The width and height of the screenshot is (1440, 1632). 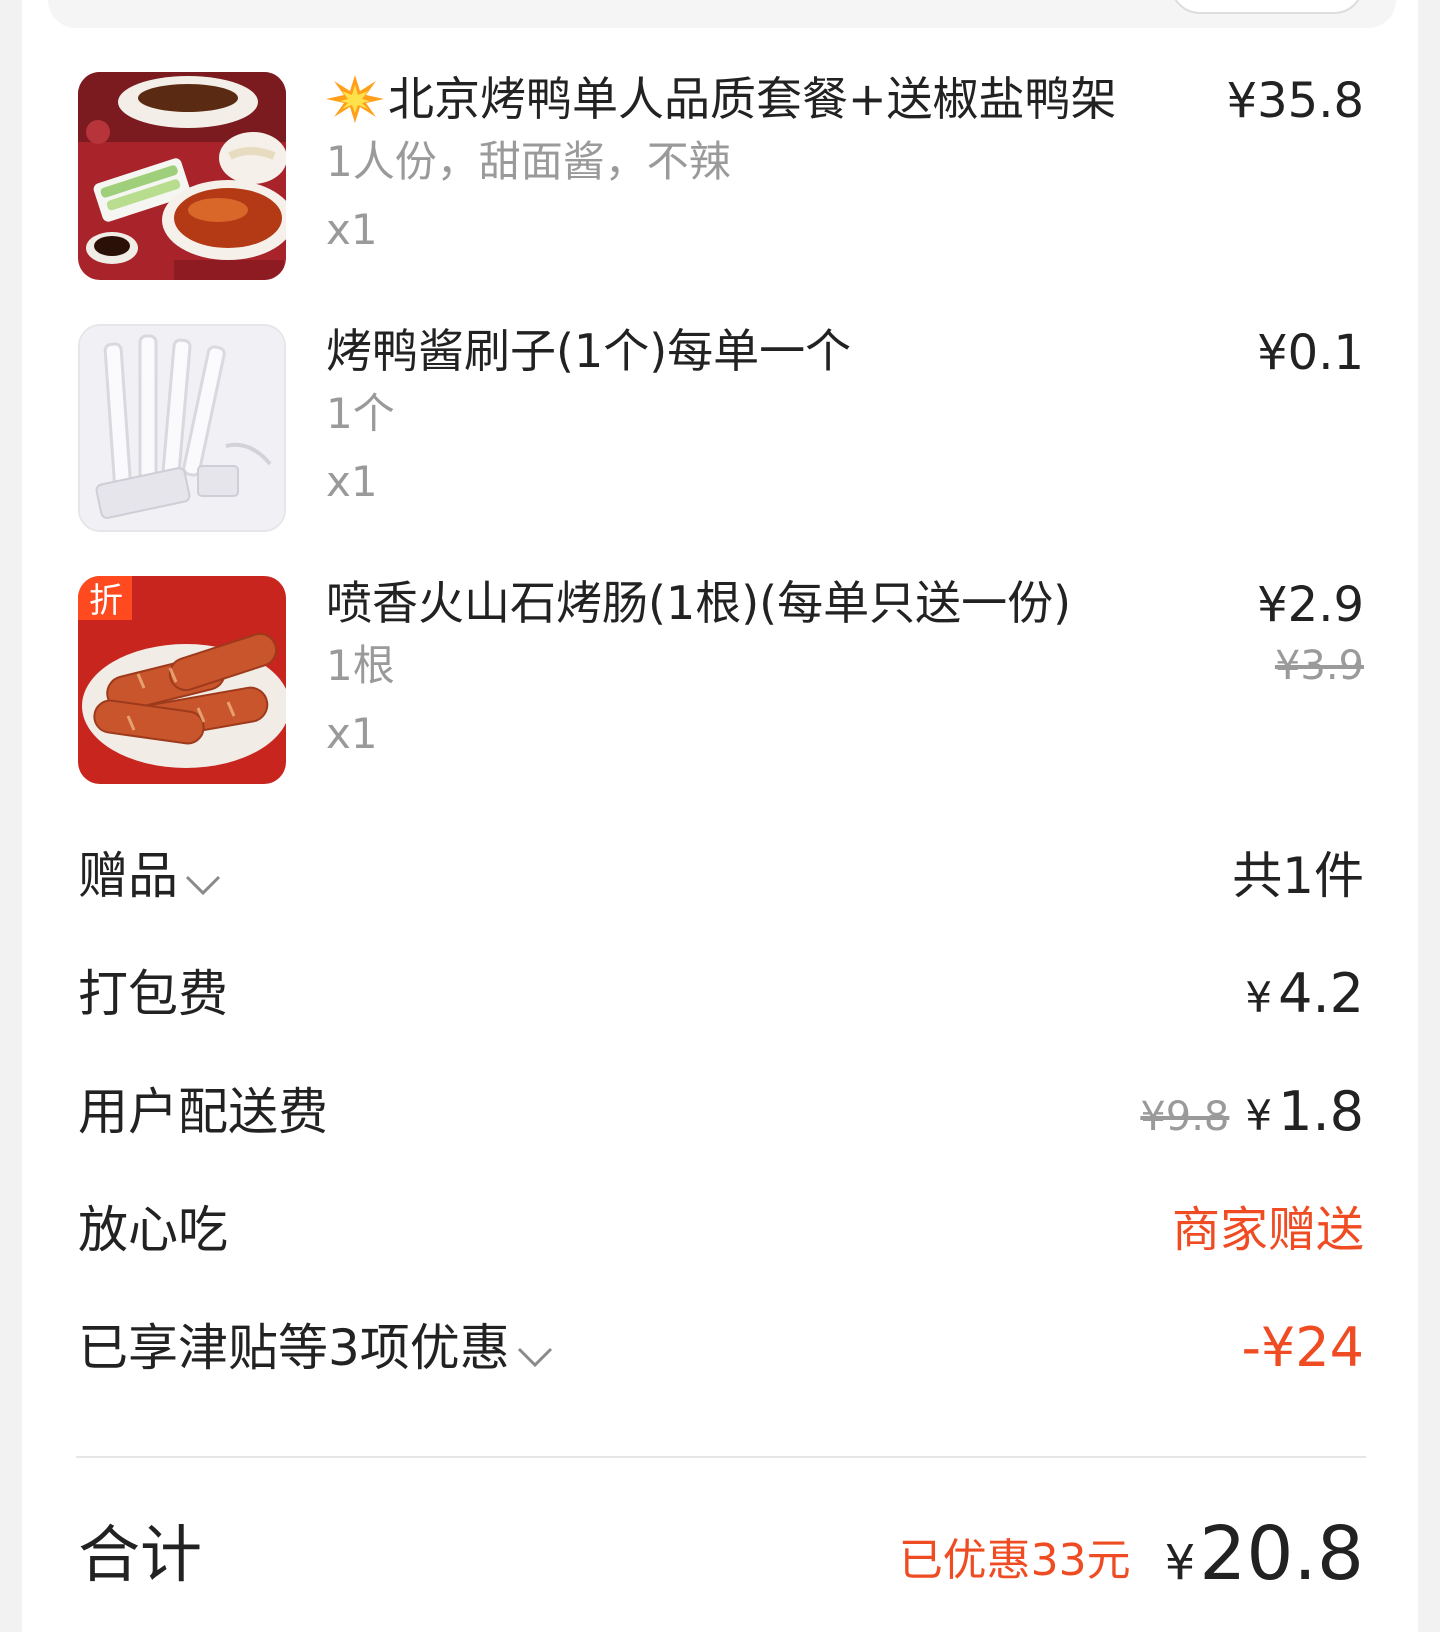 I want to click on brush-photo, so click(x=182, y=428).